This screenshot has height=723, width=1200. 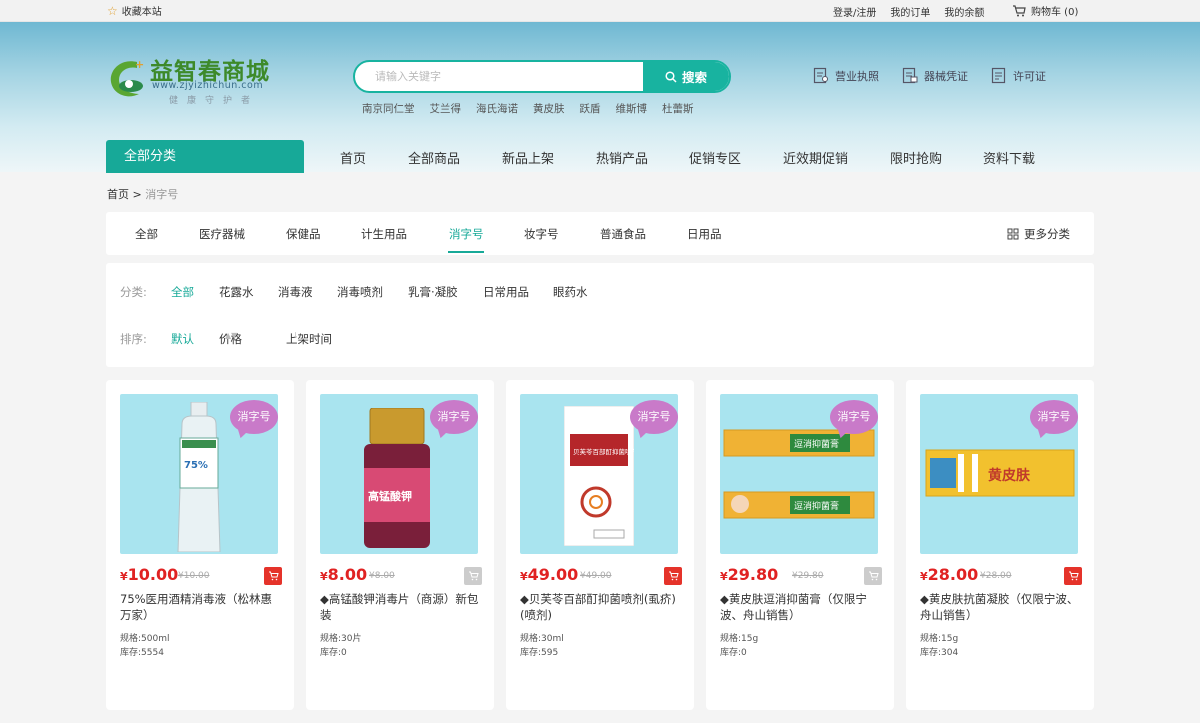 What do you see at coordinates (146, 234) in the screenshot?
I see `tab-all: 全部` at bounding box center [146, 234].